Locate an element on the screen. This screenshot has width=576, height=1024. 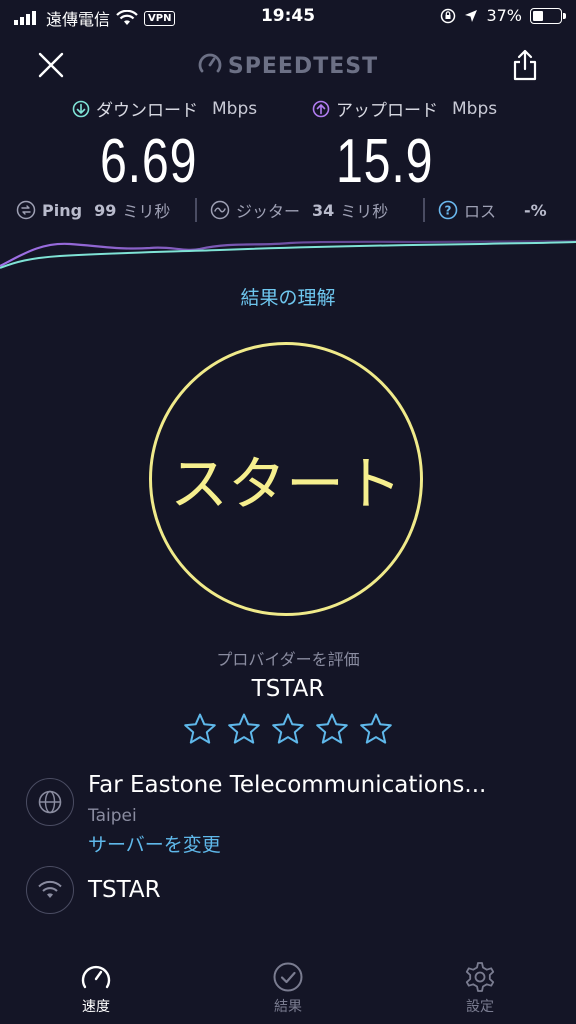
upload-label-text: アップロード is located at coordinates (387, 111).